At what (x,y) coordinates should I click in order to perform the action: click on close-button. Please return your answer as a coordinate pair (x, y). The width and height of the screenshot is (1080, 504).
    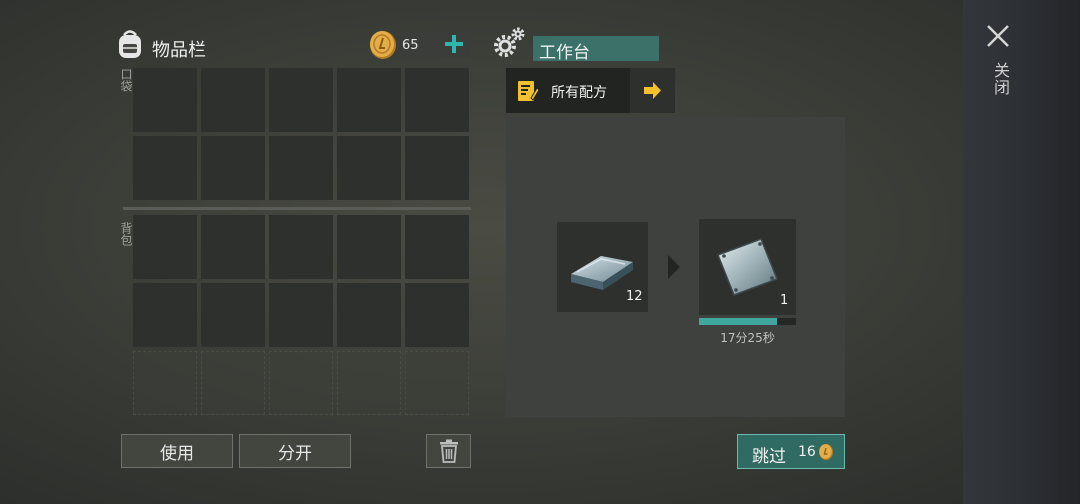
    Looking at the image, I should click on (998, 36).